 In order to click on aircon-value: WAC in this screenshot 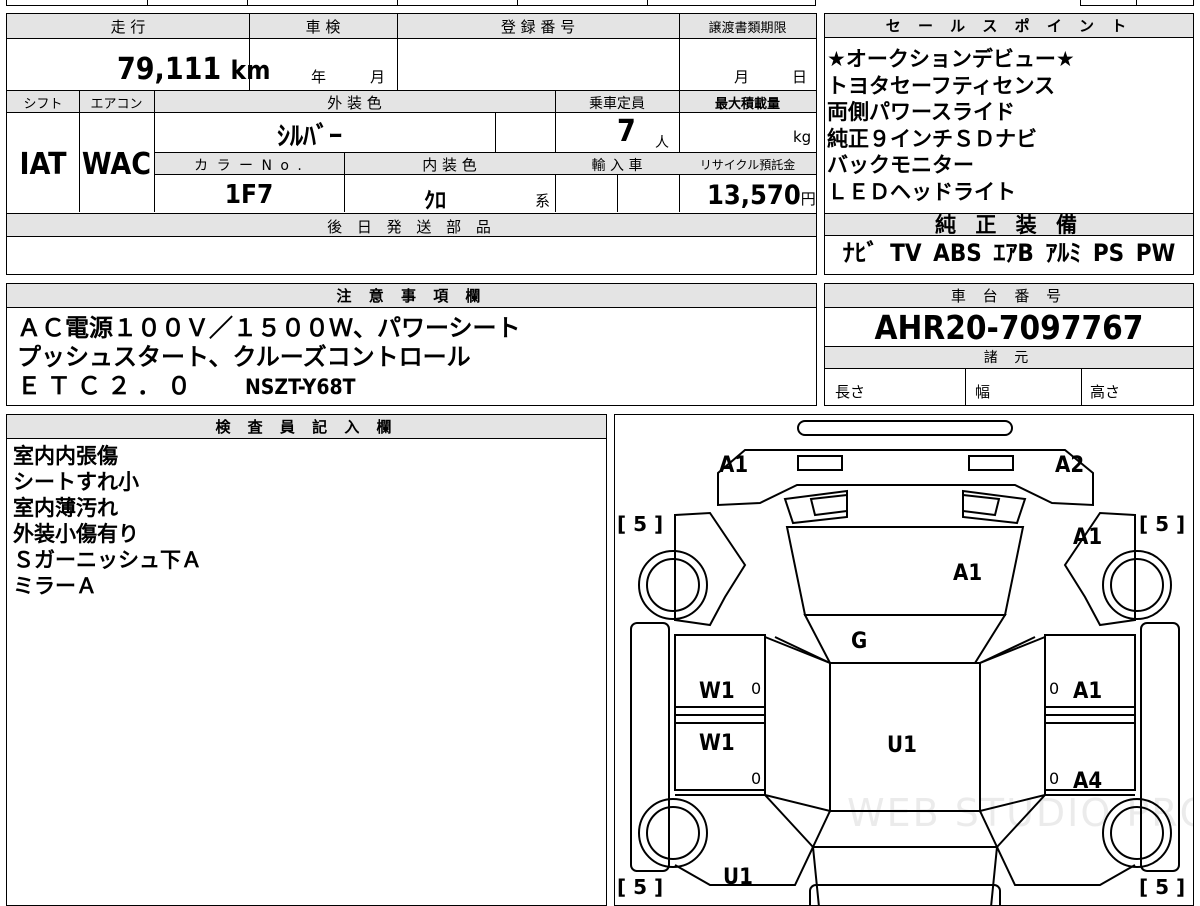, I will do `click(116, 164)`.